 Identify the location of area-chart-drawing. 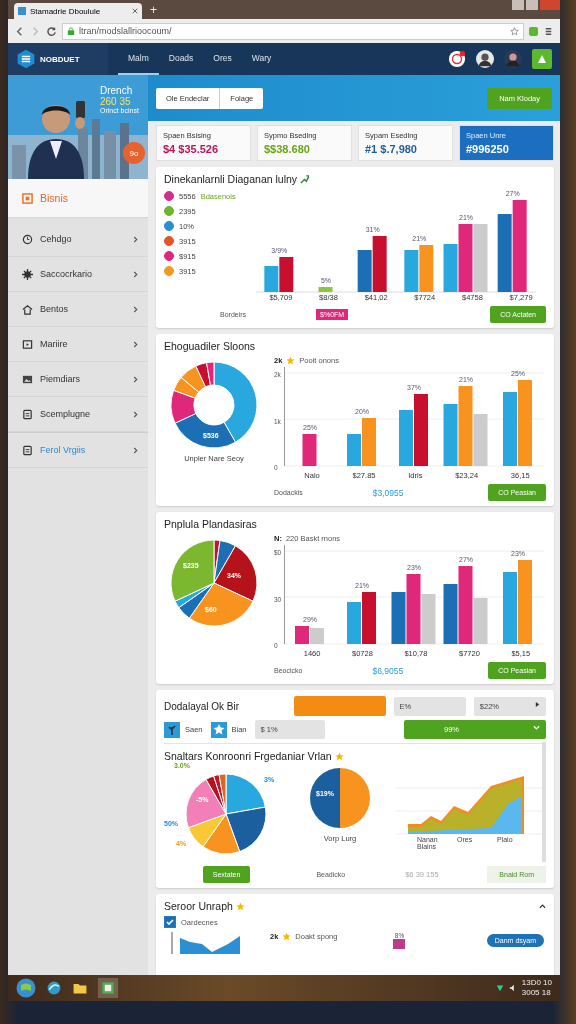
(205, 943).